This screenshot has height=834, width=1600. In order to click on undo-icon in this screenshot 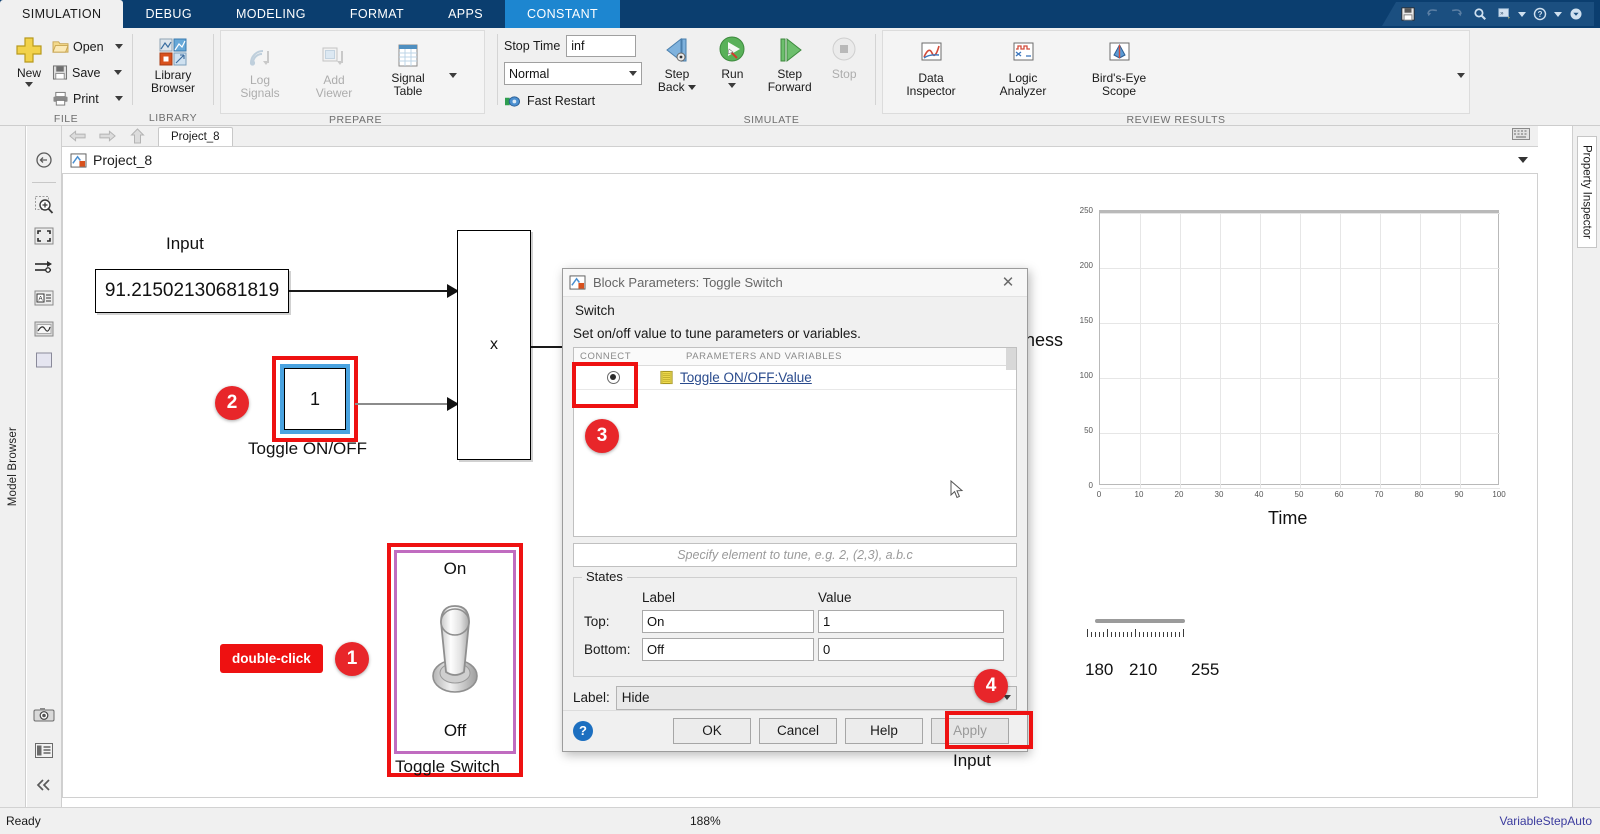, I will do `click(1432, 14)`.